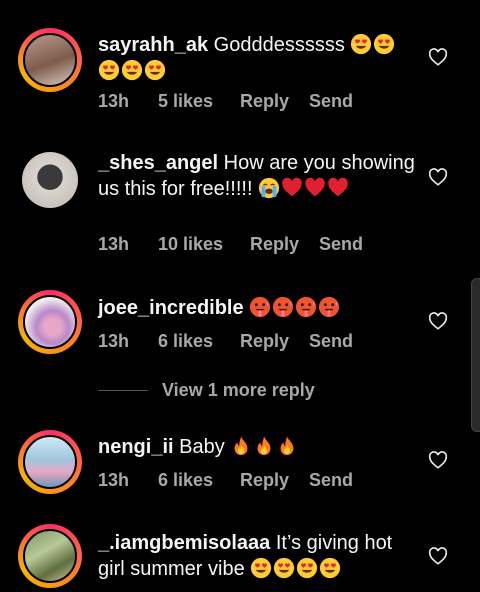  I want to click on comment-text: Baby, so click(202, 447).